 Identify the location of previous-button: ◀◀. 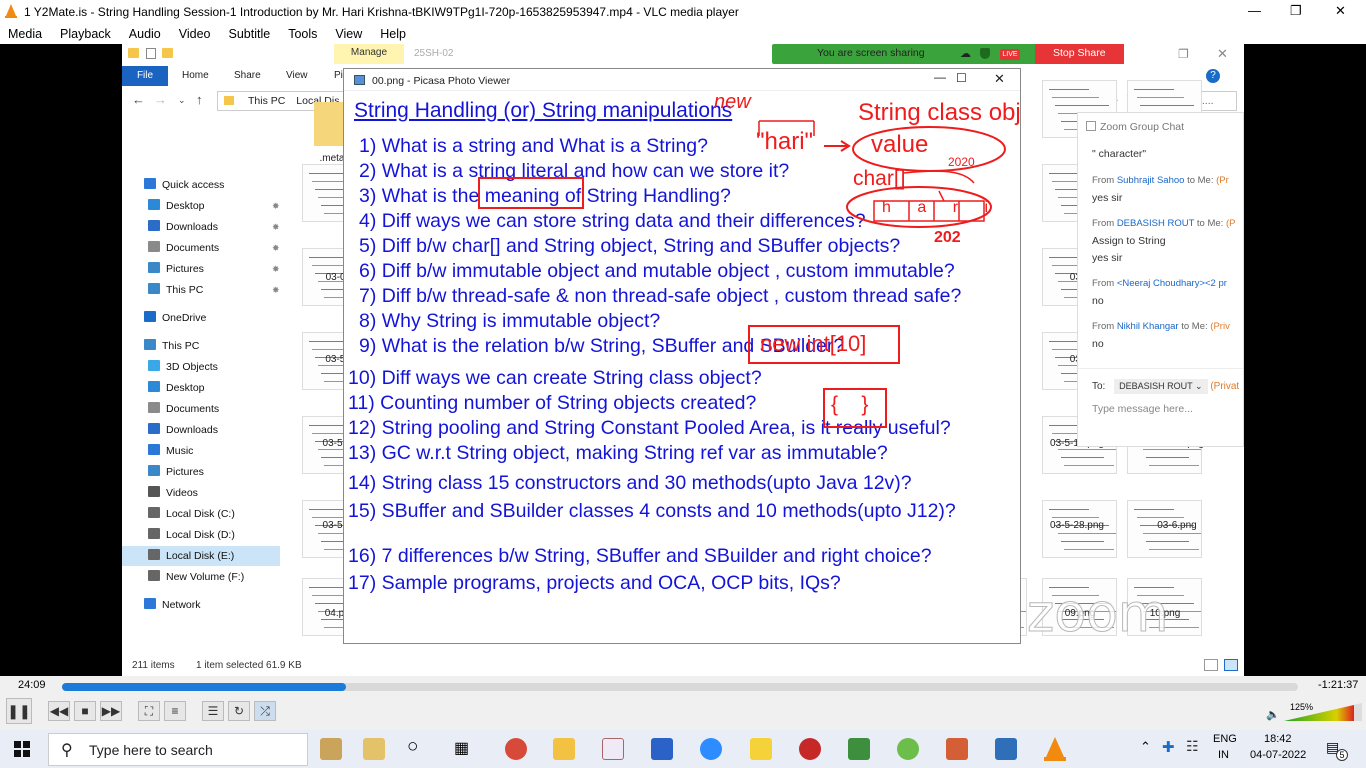
(59, 711).